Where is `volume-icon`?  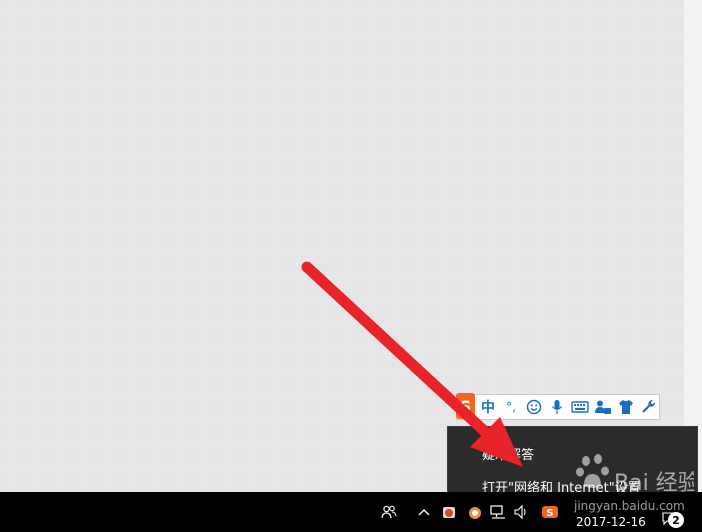 volume-icon is located at coordinates (521, 512).